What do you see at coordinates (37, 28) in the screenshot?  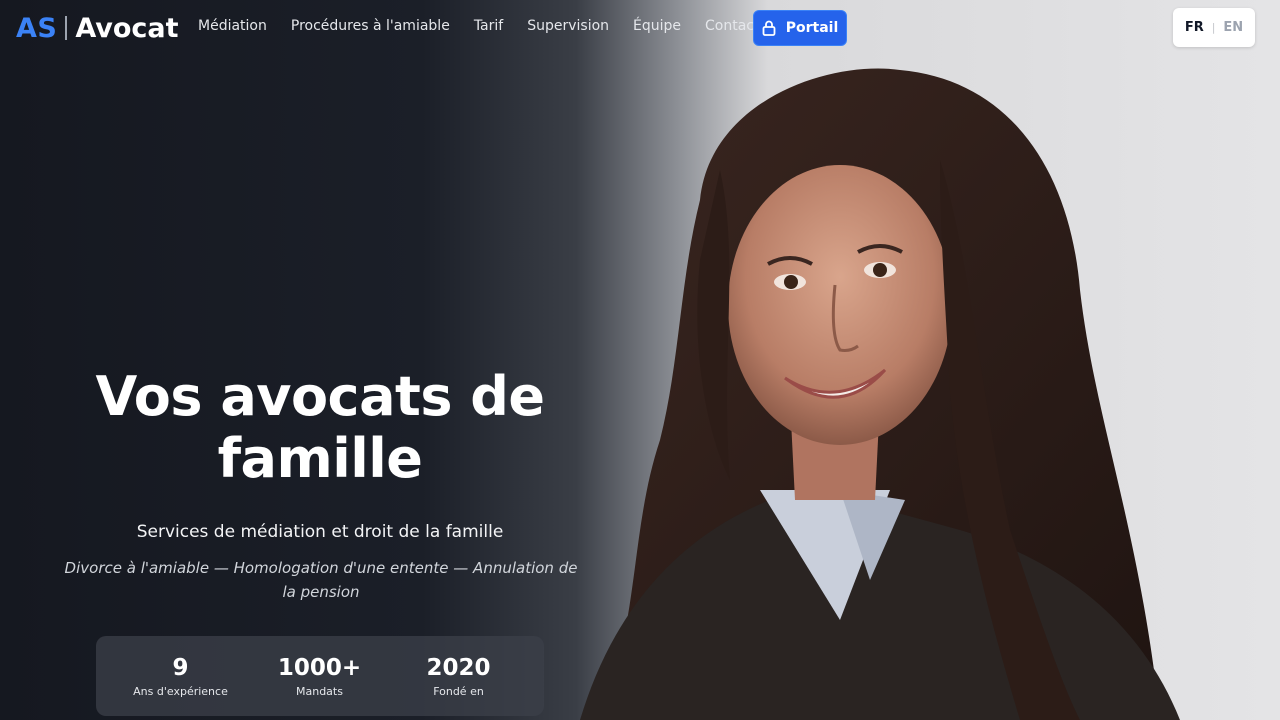 I see `logo-initials: AS` at bounding box center [37, 28].